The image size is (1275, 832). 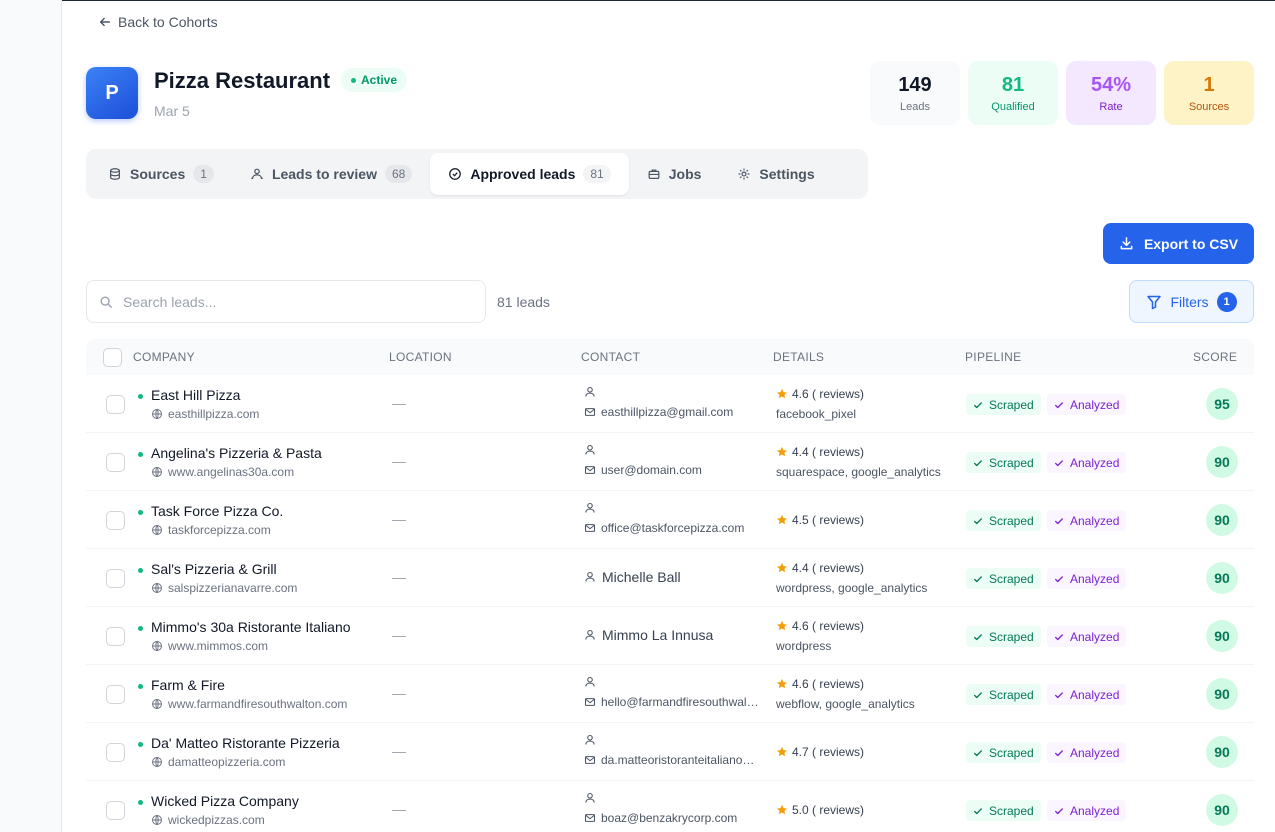 I want to click on lead-count: 81 leads, so click(x=523, y=302).